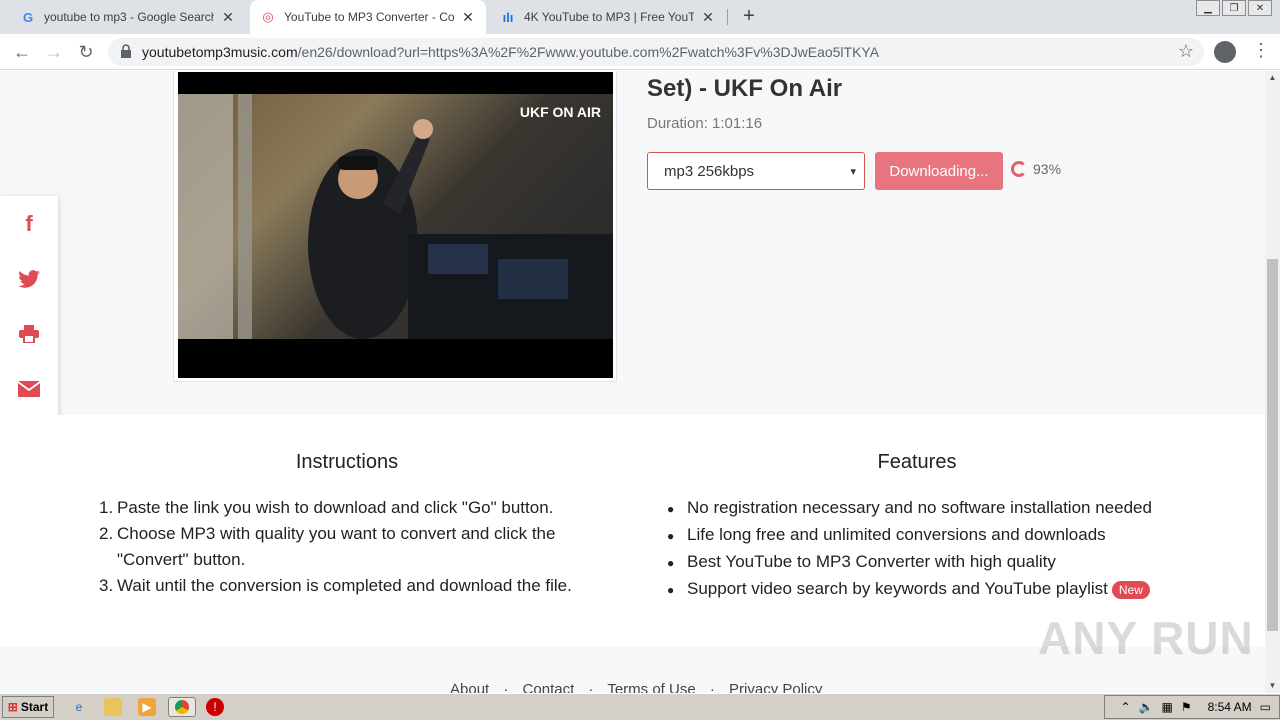 The height and width of the screenshot is (720, 1280). What do you see at coordinates (853, 171) in the screenshot?
I see `chevron-down-icon: ▾` at bounding box center [853, 171].